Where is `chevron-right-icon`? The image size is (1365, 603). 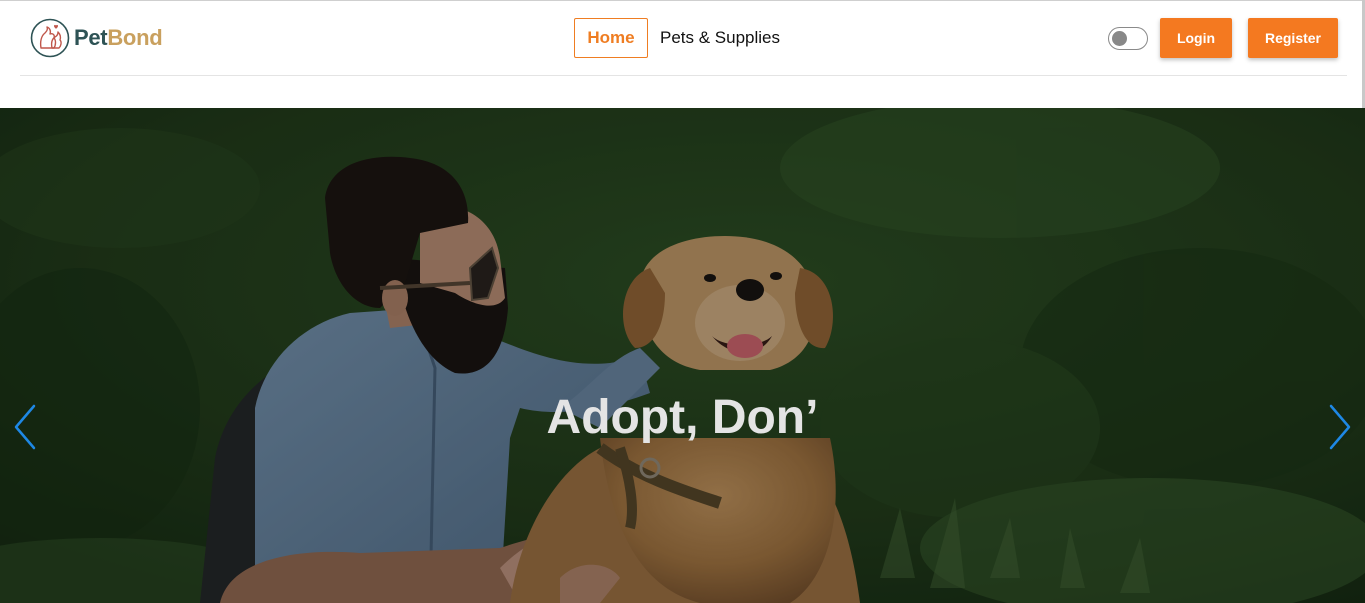 chevron-right-icon is located at coordinates (1340, 427).